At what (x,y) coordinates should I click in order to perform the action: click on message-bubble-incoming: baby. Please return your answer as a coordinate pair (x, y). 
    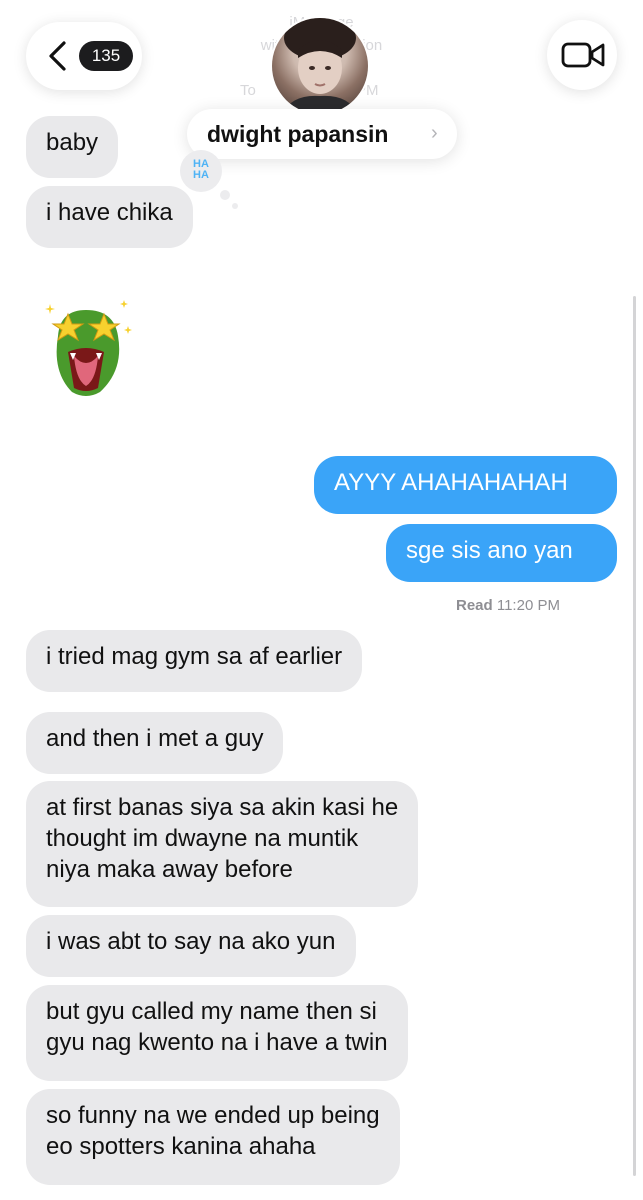
    Looking at the image, I should click on (72, 147).